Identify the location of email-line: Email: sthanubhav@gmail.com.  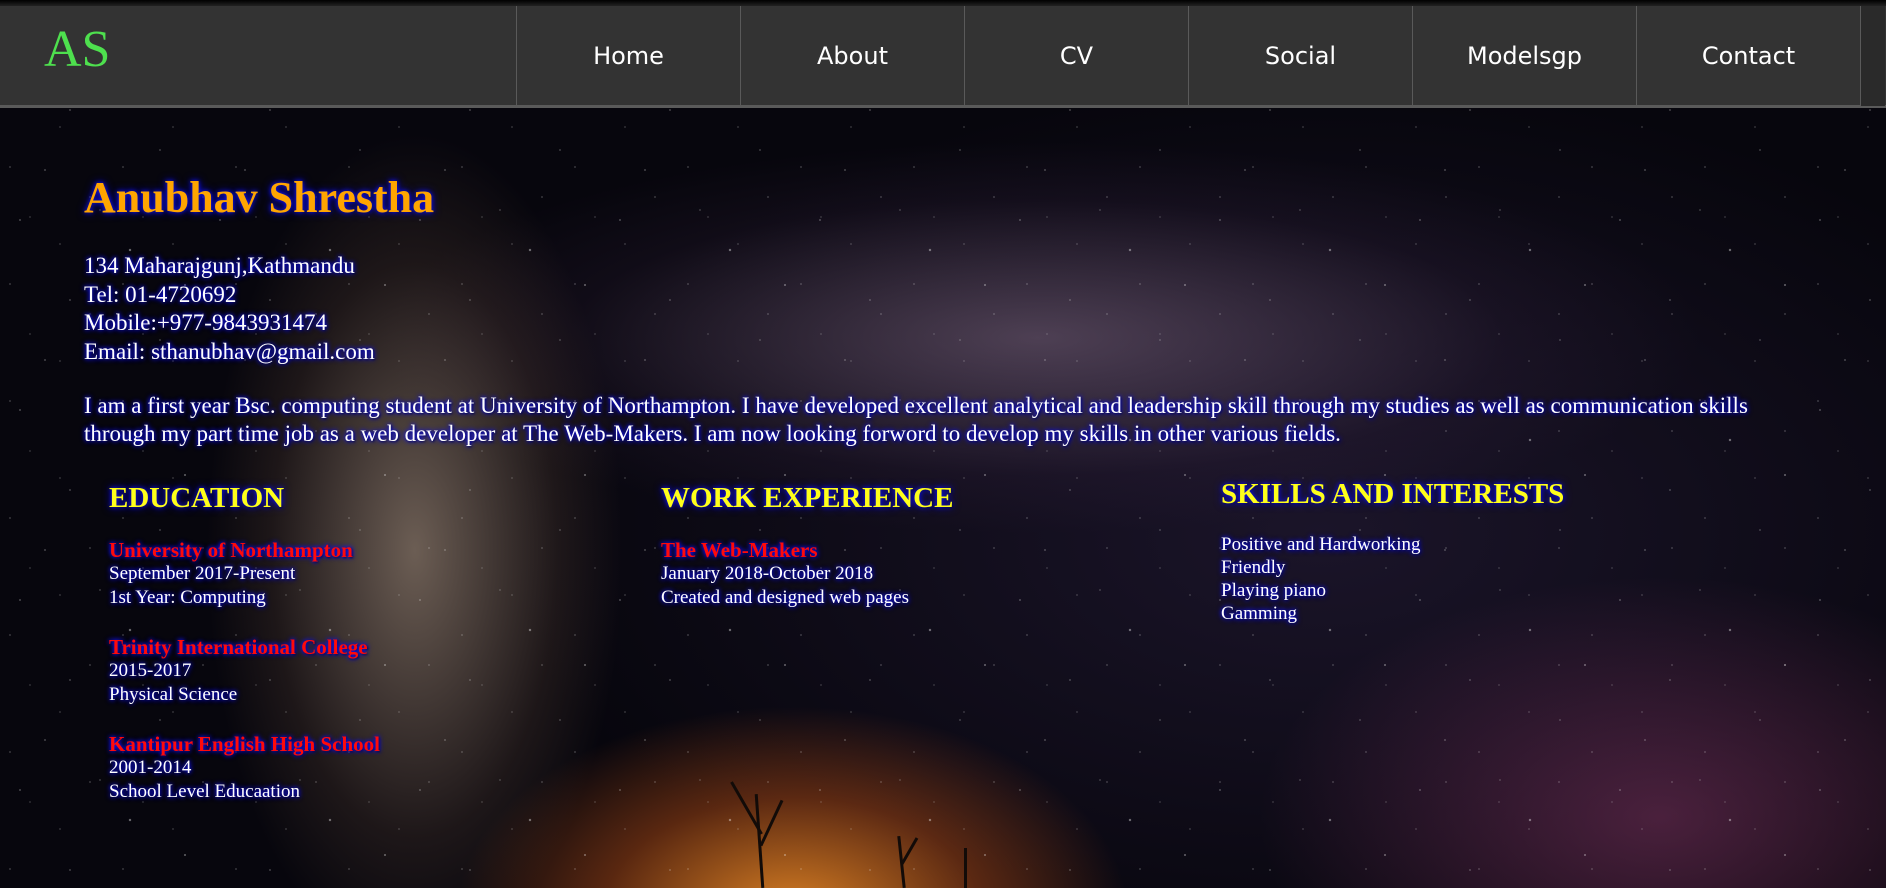
(229, 351).